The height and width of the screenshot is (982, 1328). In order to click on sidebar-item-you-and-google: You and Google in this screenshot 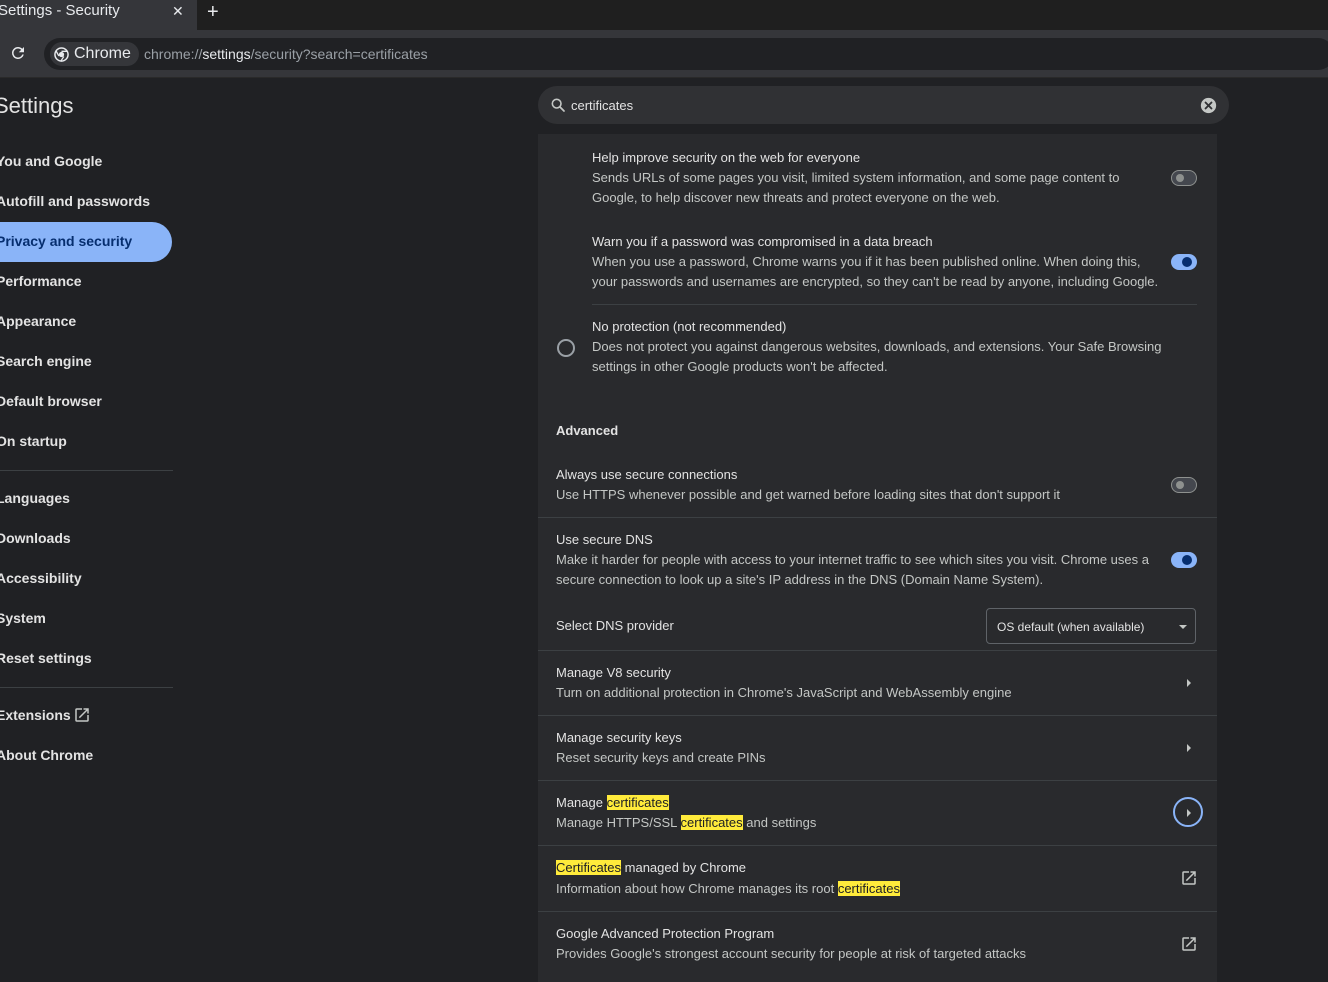, I will do `click(86, 162)`.